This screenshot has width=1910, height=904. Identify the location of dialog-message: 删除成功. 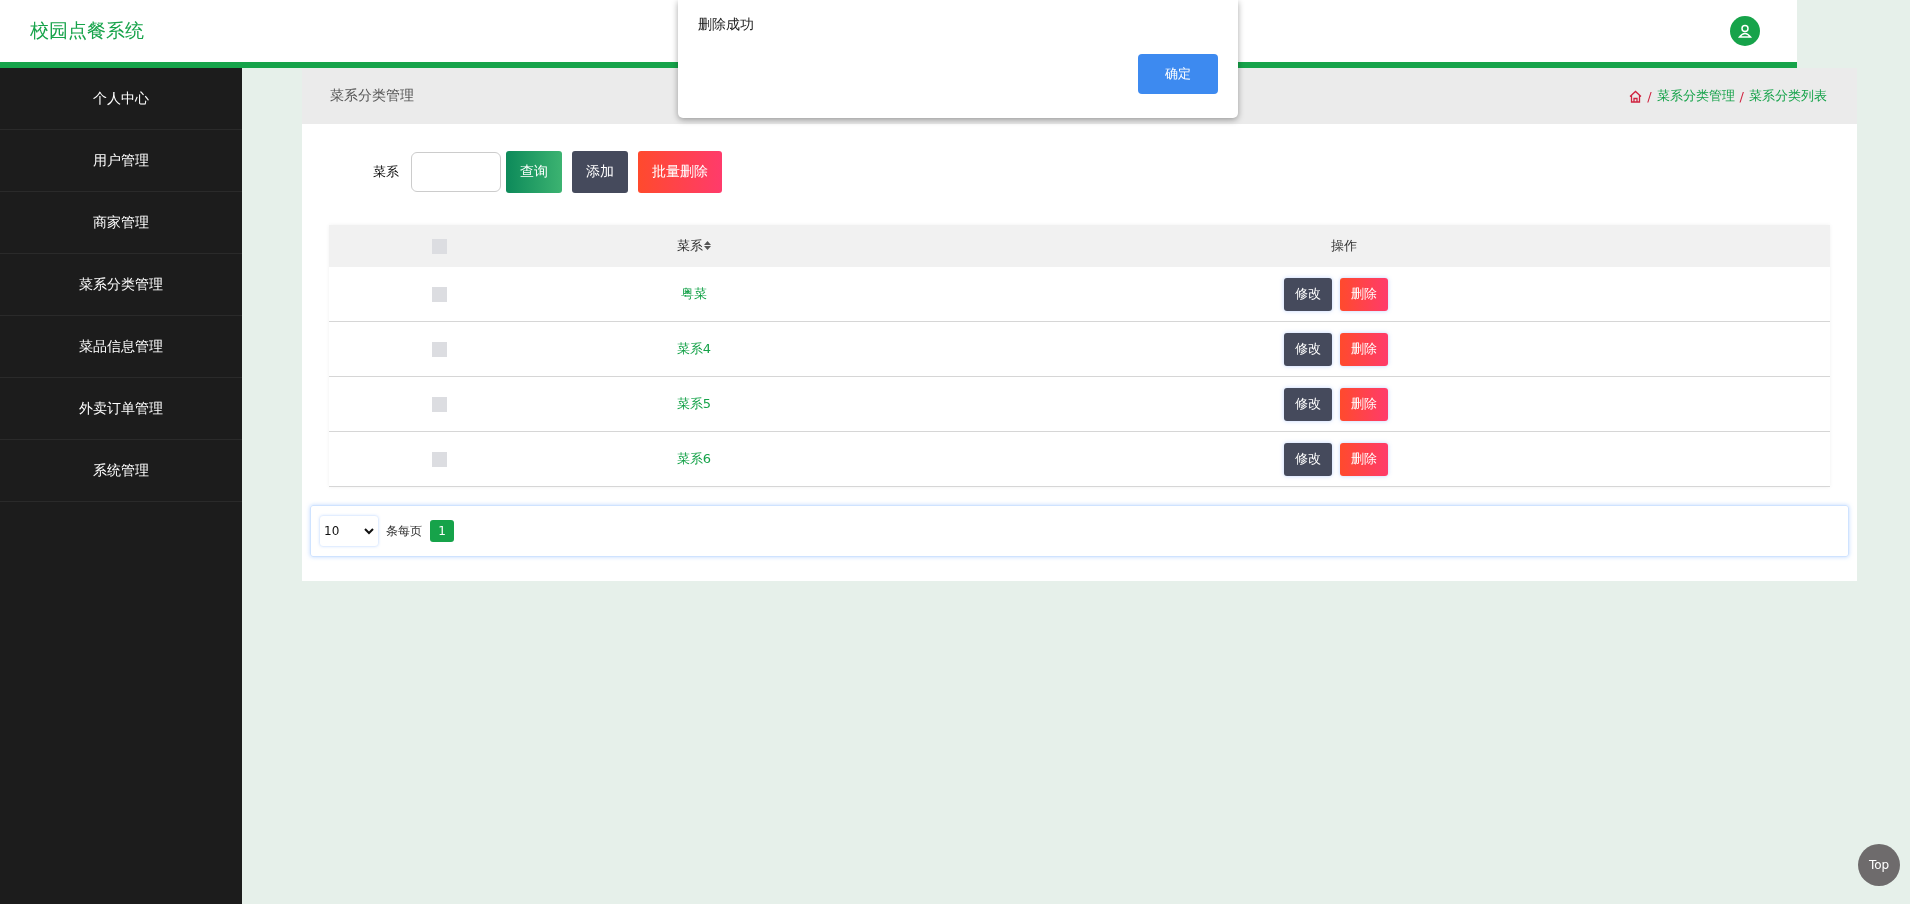
(726, 25).